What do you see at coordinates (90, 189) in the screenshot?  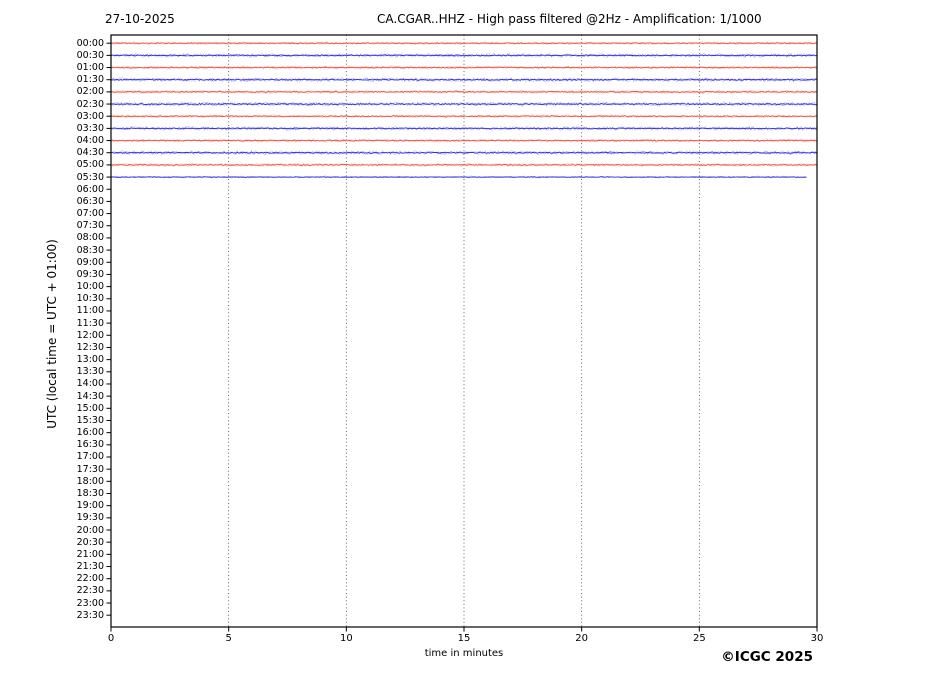 I see `y-tick-label-0600: 06:00` at bounding box center [90, 189].